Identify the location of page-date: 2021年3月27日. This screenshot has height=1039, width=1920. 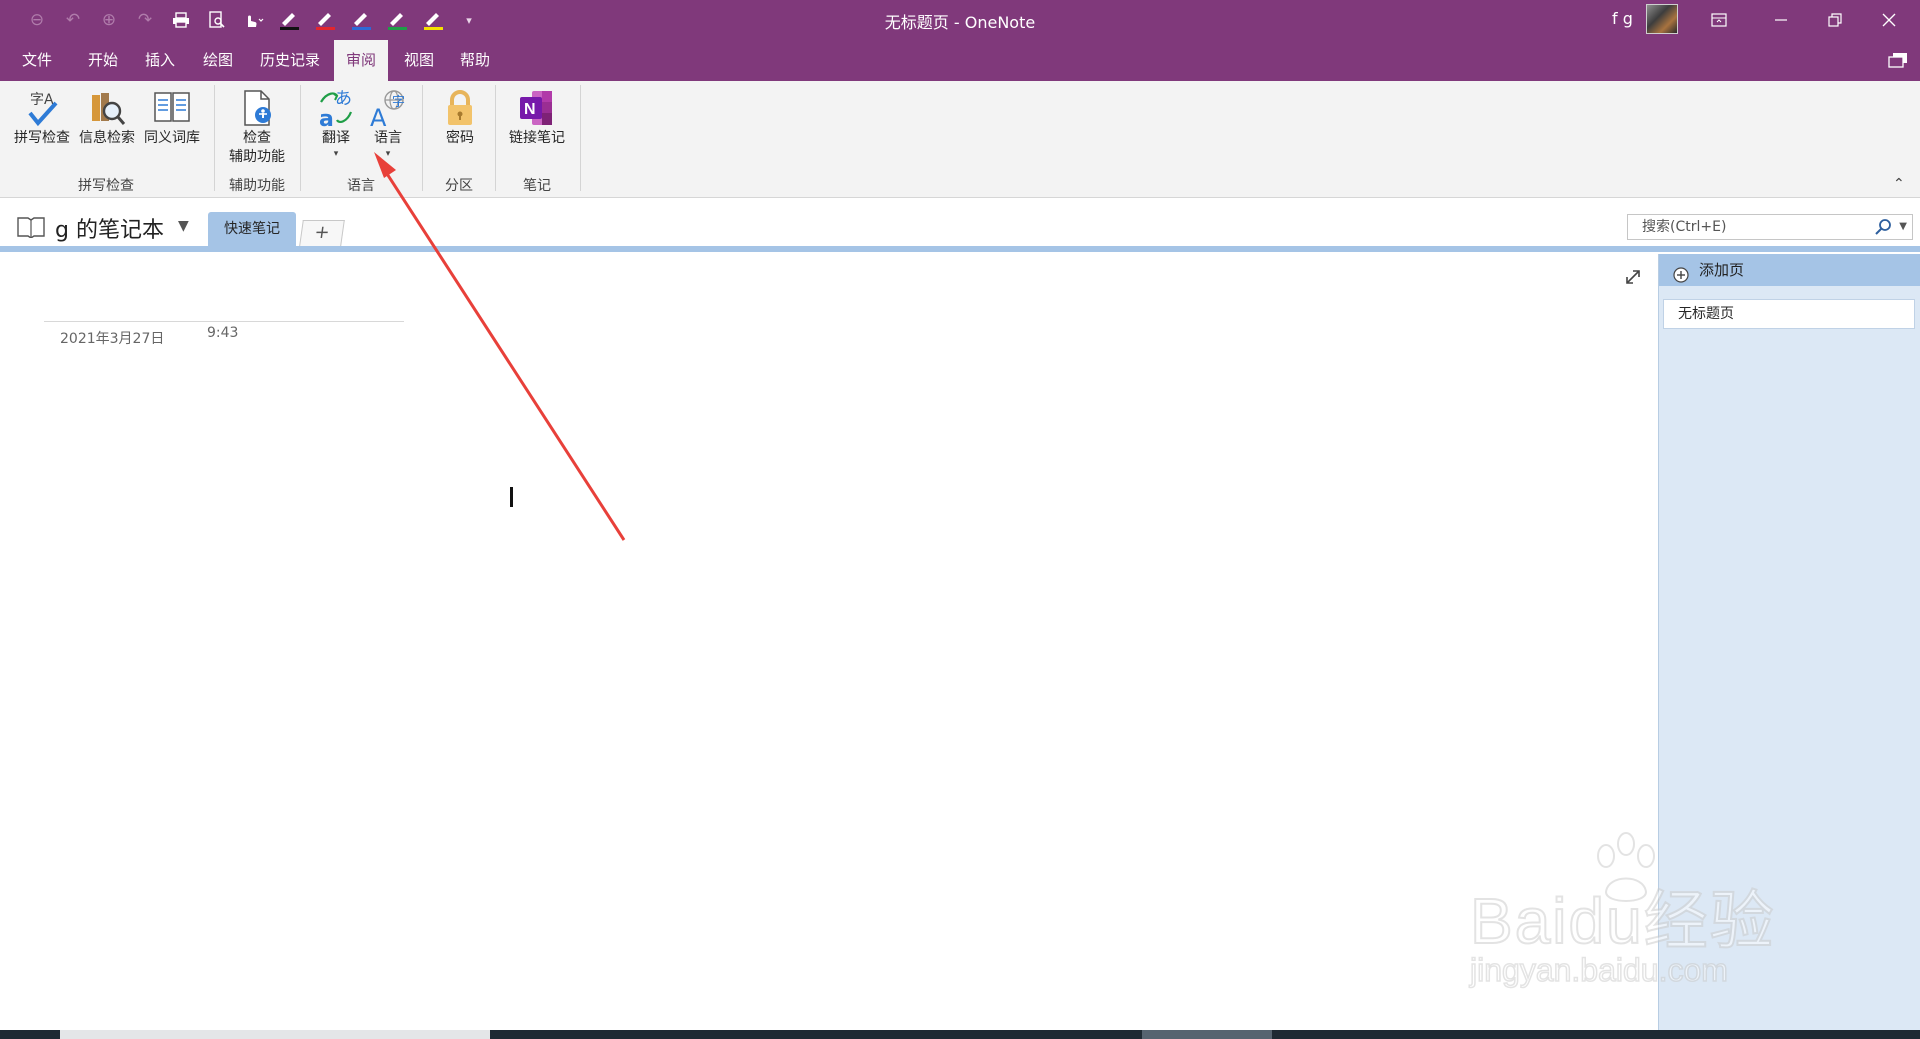
(112, 339).